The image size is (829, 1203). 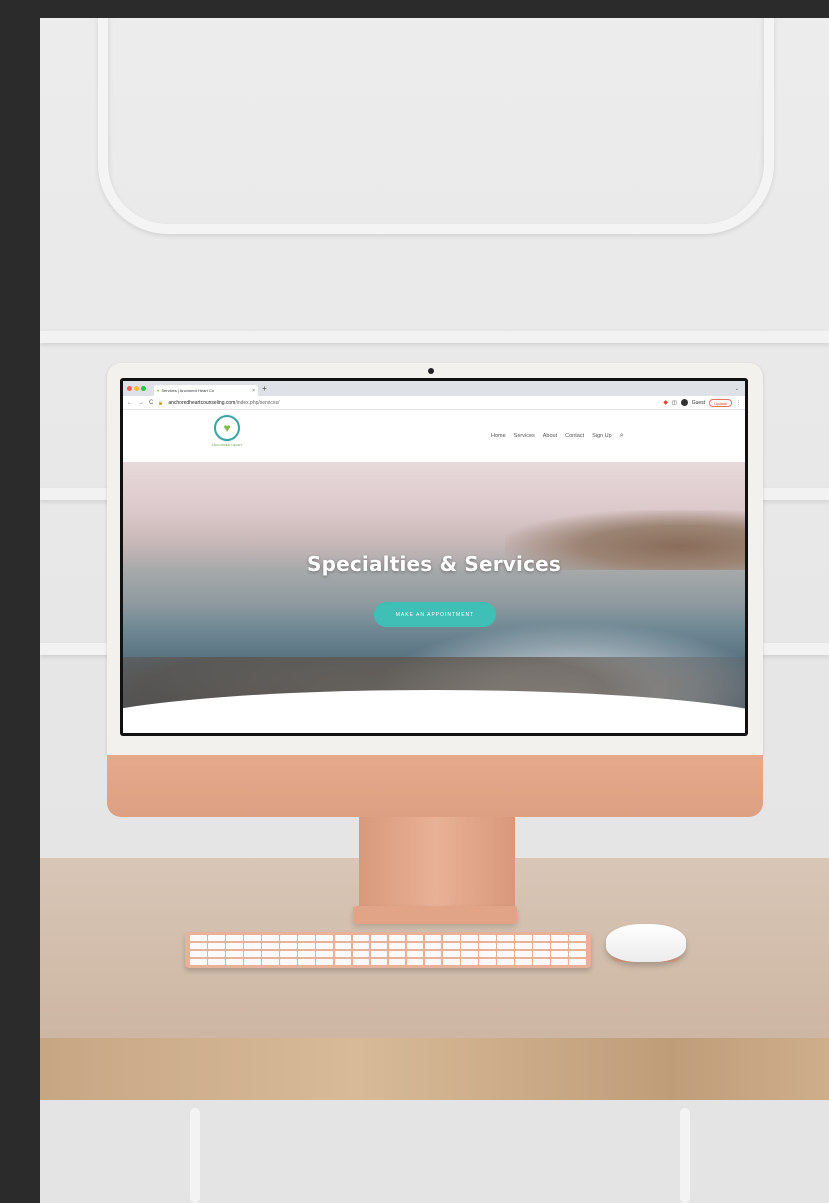 What do you see at coordinates (602, 436) in the screenshot?
I see `nav-sign-up: Sign Up` at bounding box center [602, 436].